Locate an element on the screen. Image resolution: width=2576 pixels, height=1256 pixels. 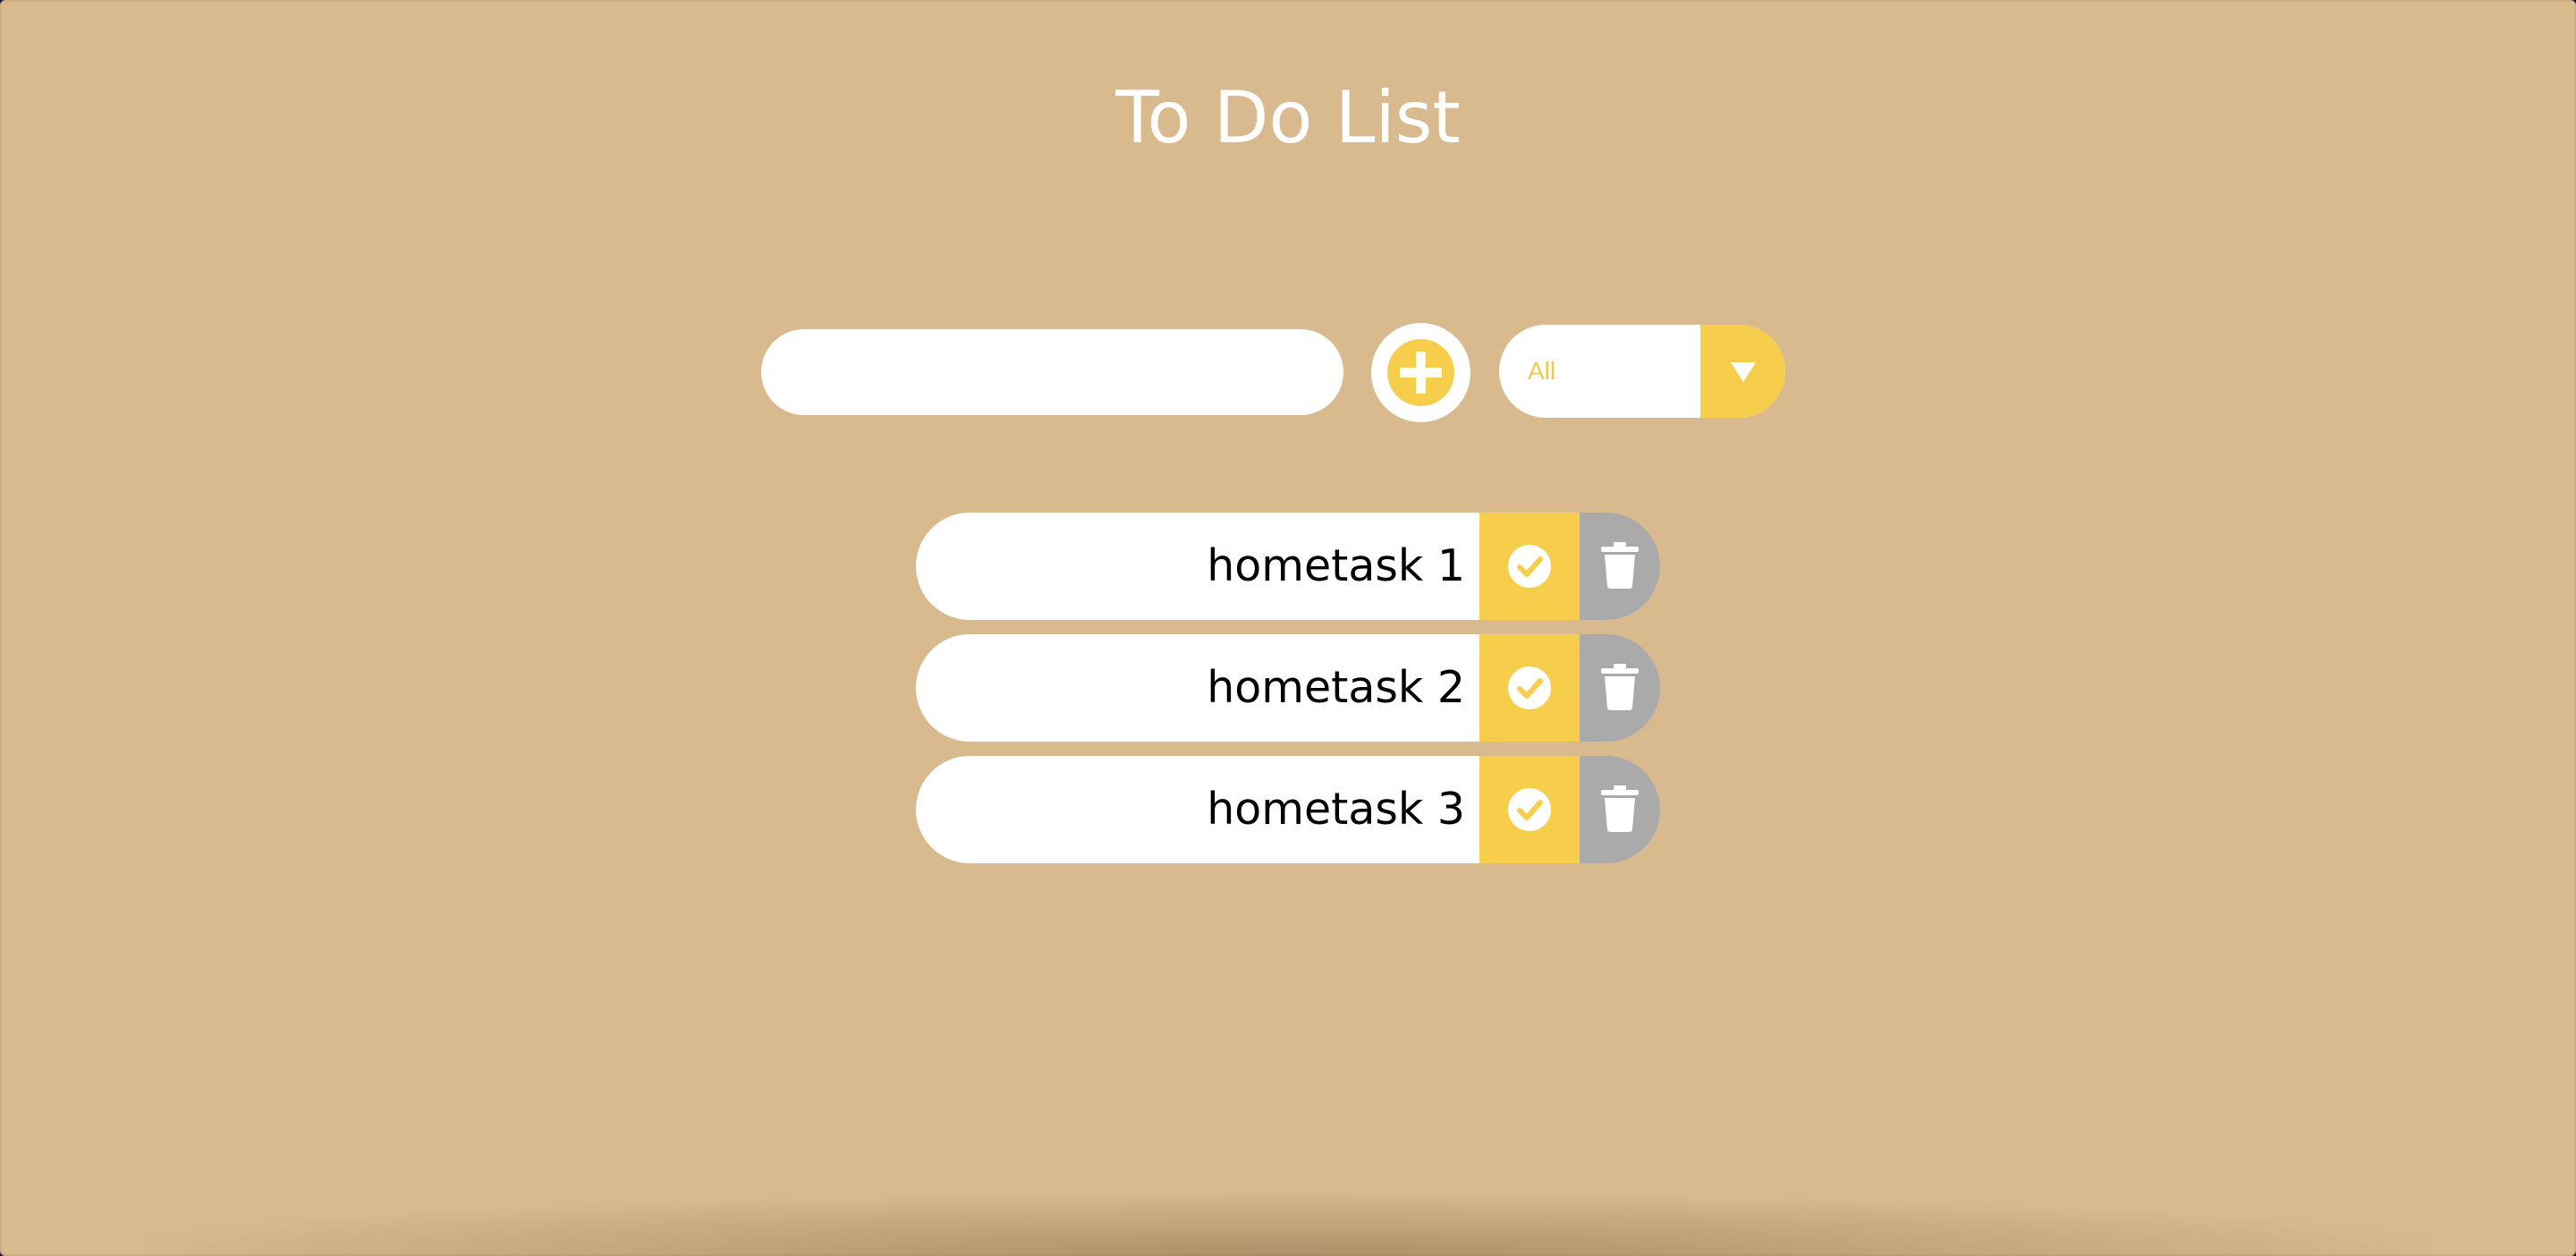
todo-text: hometask 3 is located at coordinates (1197, 809).